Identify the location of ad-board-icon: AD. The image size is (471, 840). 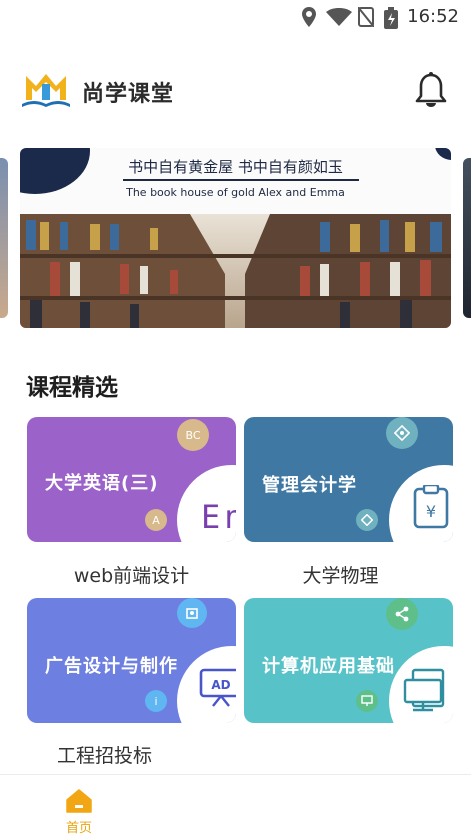
(217, 687).